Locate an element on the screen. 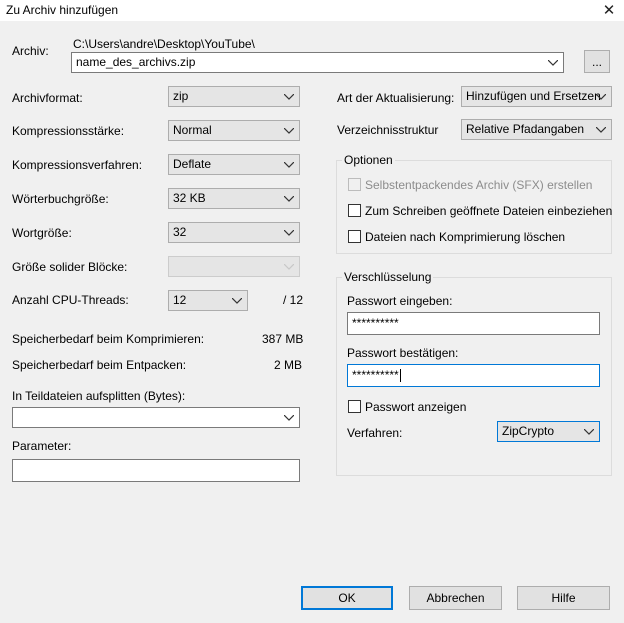 This screenshot has height=623, width=624. format-label: Archivformat: is located at coordinates (47, 98).